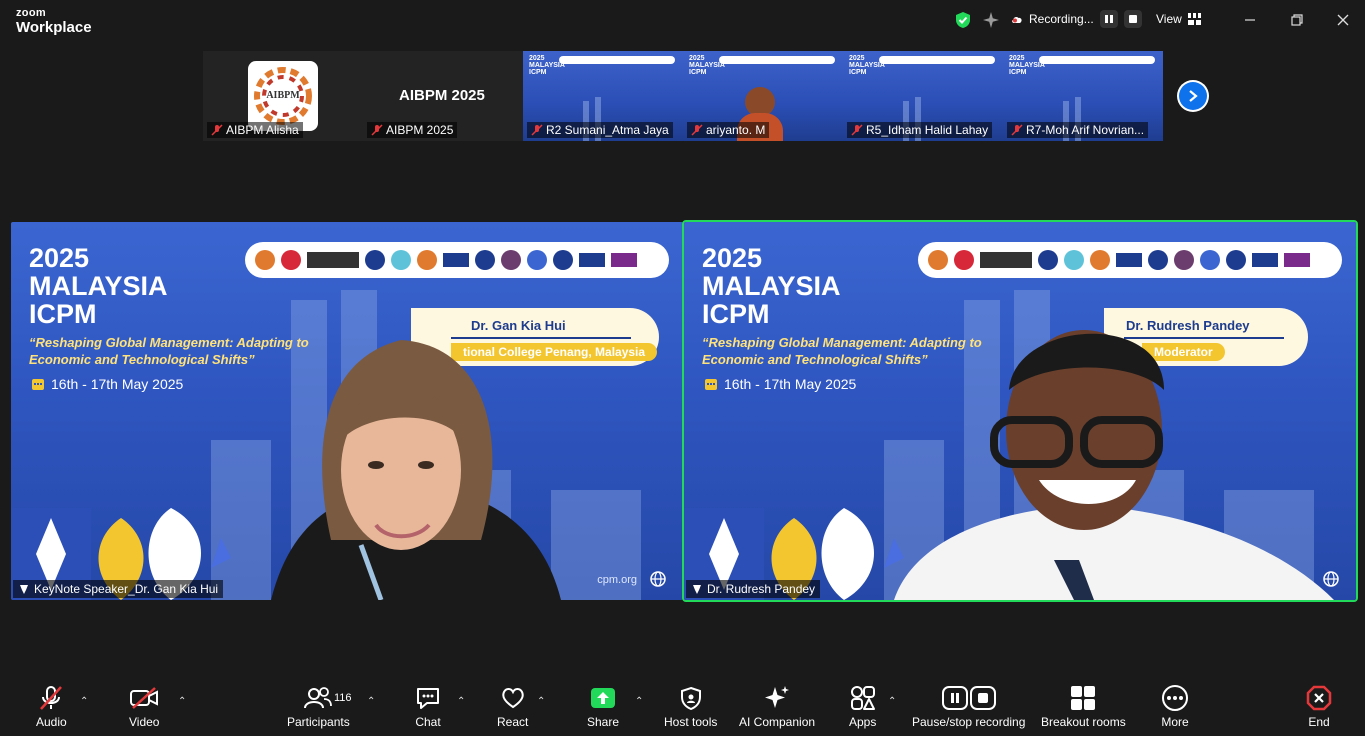  I want to click on view-label: View, so click(1169, 19).